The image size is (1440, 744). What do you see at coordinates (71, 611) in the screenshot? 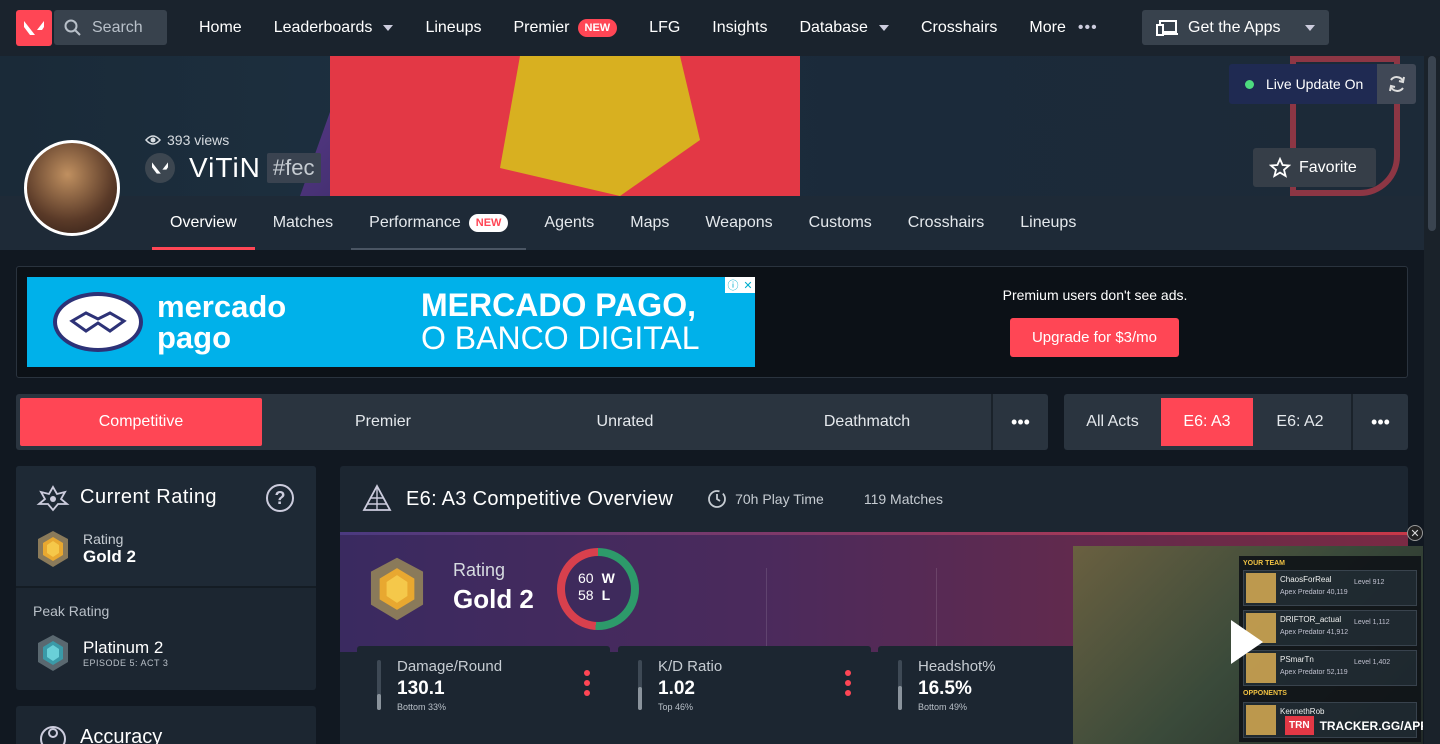
I see `peak-rating-label: Peak Rating` at bounding box center [71, 611].